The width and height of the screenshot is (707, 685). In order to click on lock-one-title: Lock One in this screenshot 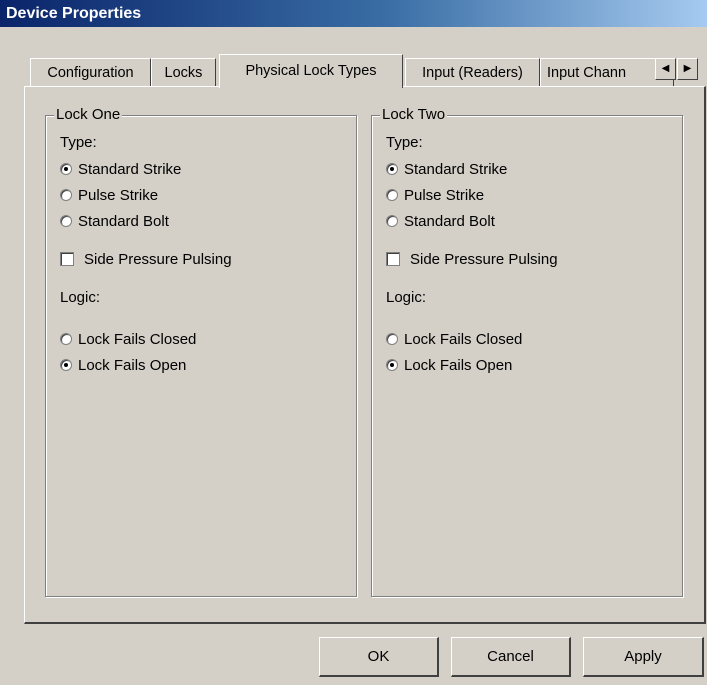, I will do `click(88, 115)`.